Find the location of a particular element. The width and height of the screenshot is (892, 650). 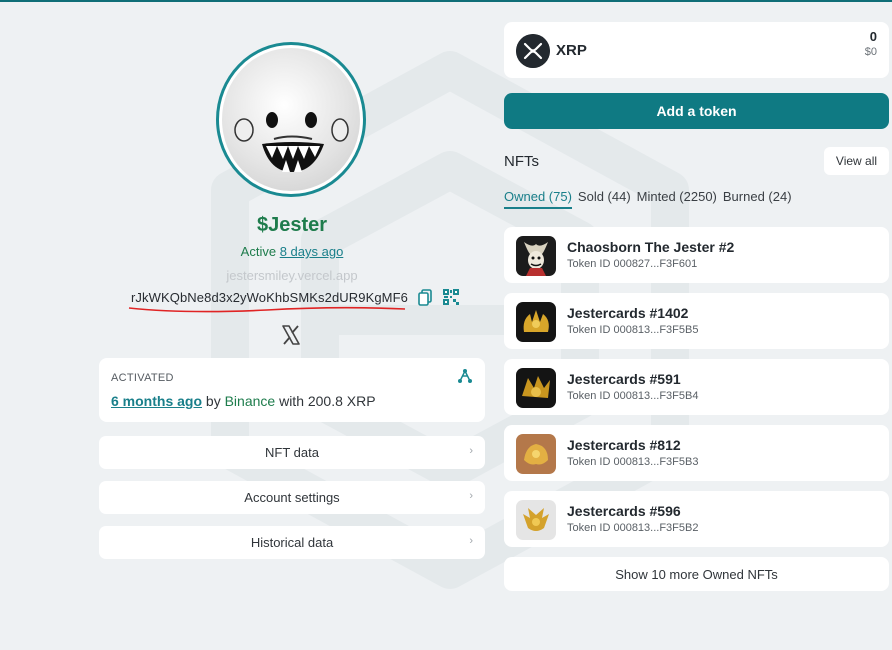

x-social-icon is located at coordinates (291, 335).